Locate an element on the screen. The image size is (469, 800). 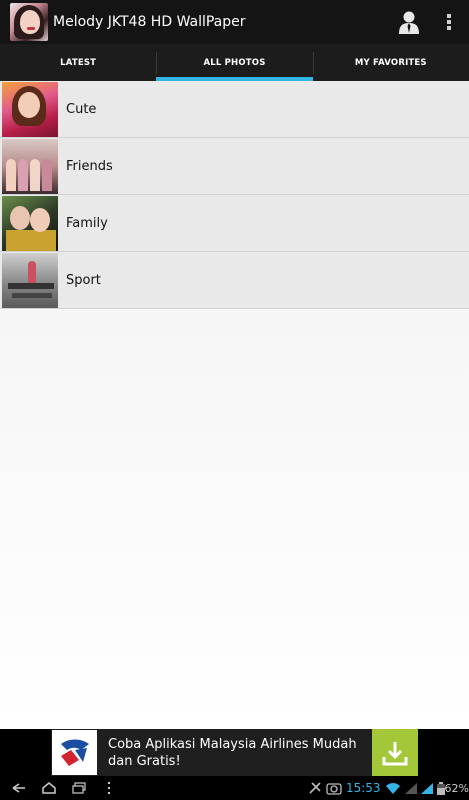
tab-all-photos: ALL PHOTOS is located at coordinates (234, 62).